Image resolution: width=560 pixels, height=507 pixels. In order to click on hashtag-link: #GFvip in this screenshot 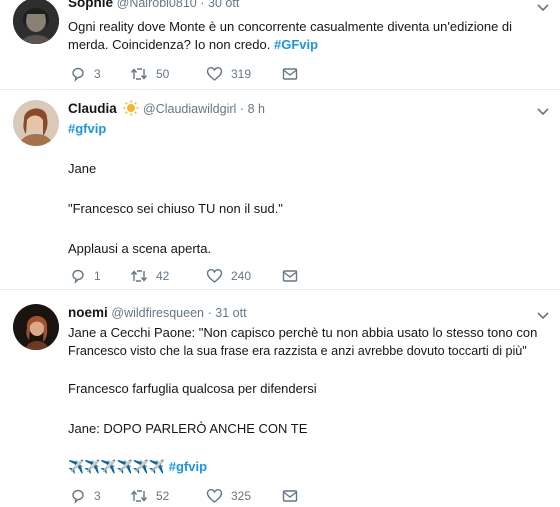, I will do `click(296, 44)`.